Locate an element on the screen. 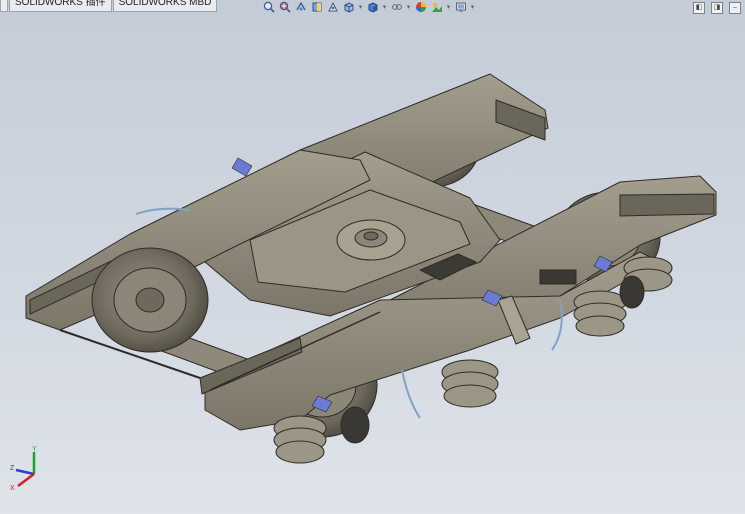  axlebox-front-right is located at coordinates (355, 425).